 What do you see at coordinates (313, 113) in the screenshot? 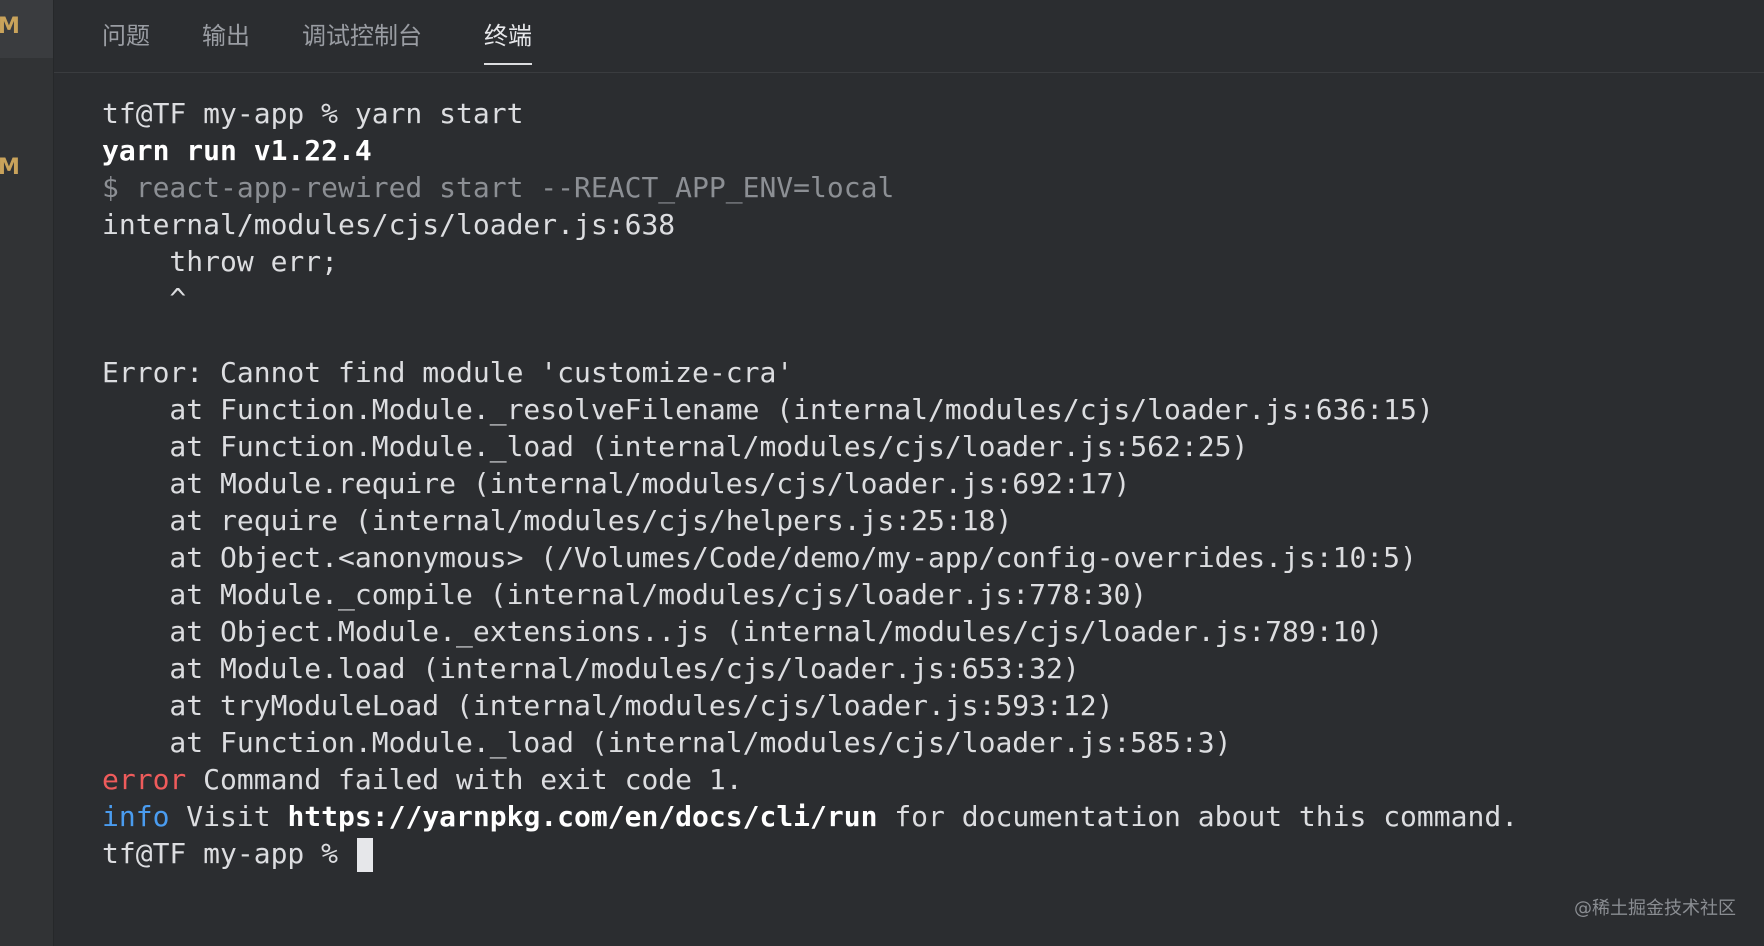
I see `terminal-line: tf@TF my-app % yarn start` at bounding box center [313, 113].